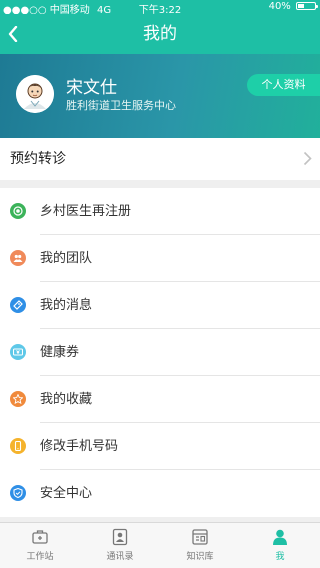 The width and height of the screenshot is (320, 568). I want to click on target-icon, so click(18, 211).